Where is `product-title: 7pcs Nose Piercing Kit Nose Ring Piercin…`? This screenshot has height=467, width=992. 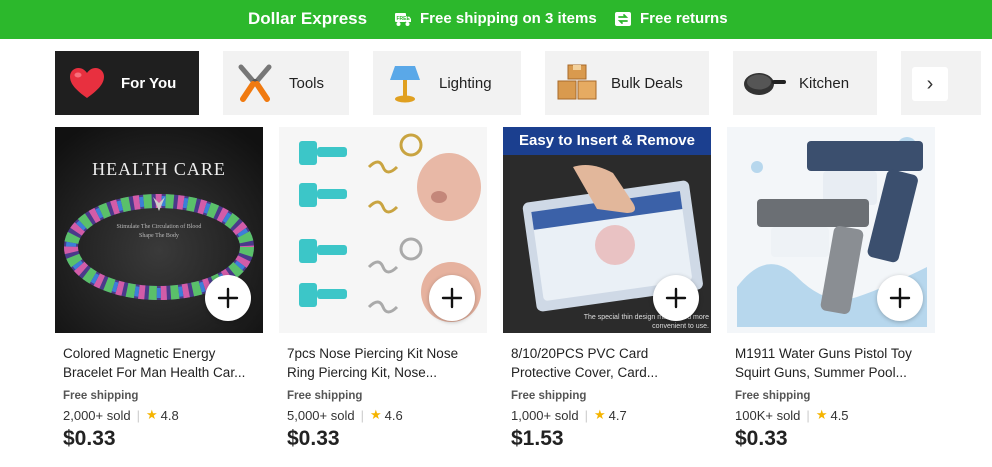
product-title: 7pcs Nose Piercing Kit Nose Ring Piercin… is located at coordinates (386, 363).